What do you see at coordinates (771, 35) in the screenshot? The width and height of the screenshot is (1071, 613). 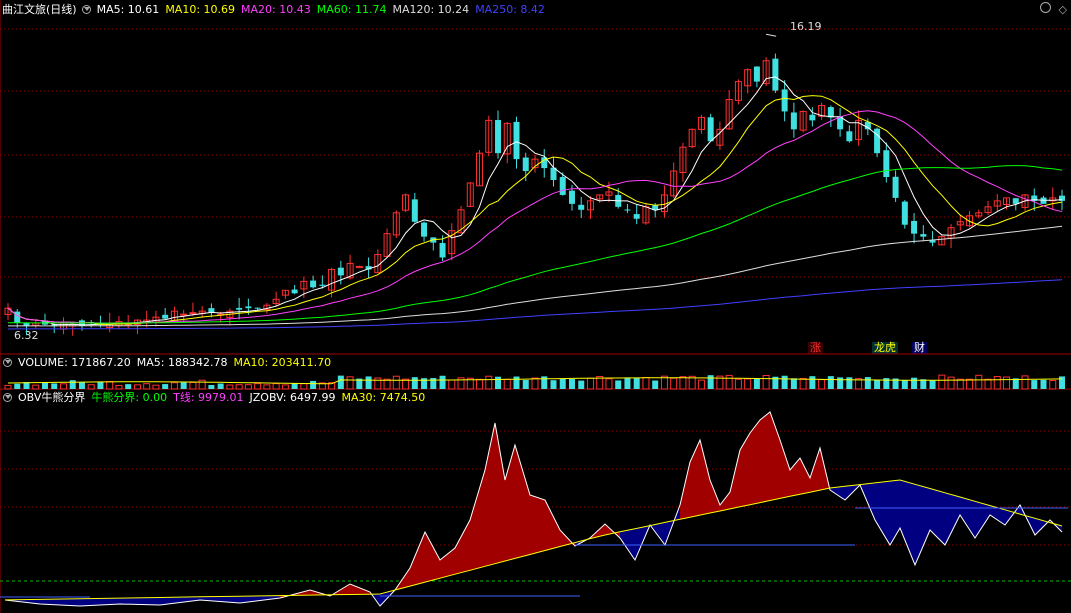 I see `high-marker` at bounding box center [771, 35].